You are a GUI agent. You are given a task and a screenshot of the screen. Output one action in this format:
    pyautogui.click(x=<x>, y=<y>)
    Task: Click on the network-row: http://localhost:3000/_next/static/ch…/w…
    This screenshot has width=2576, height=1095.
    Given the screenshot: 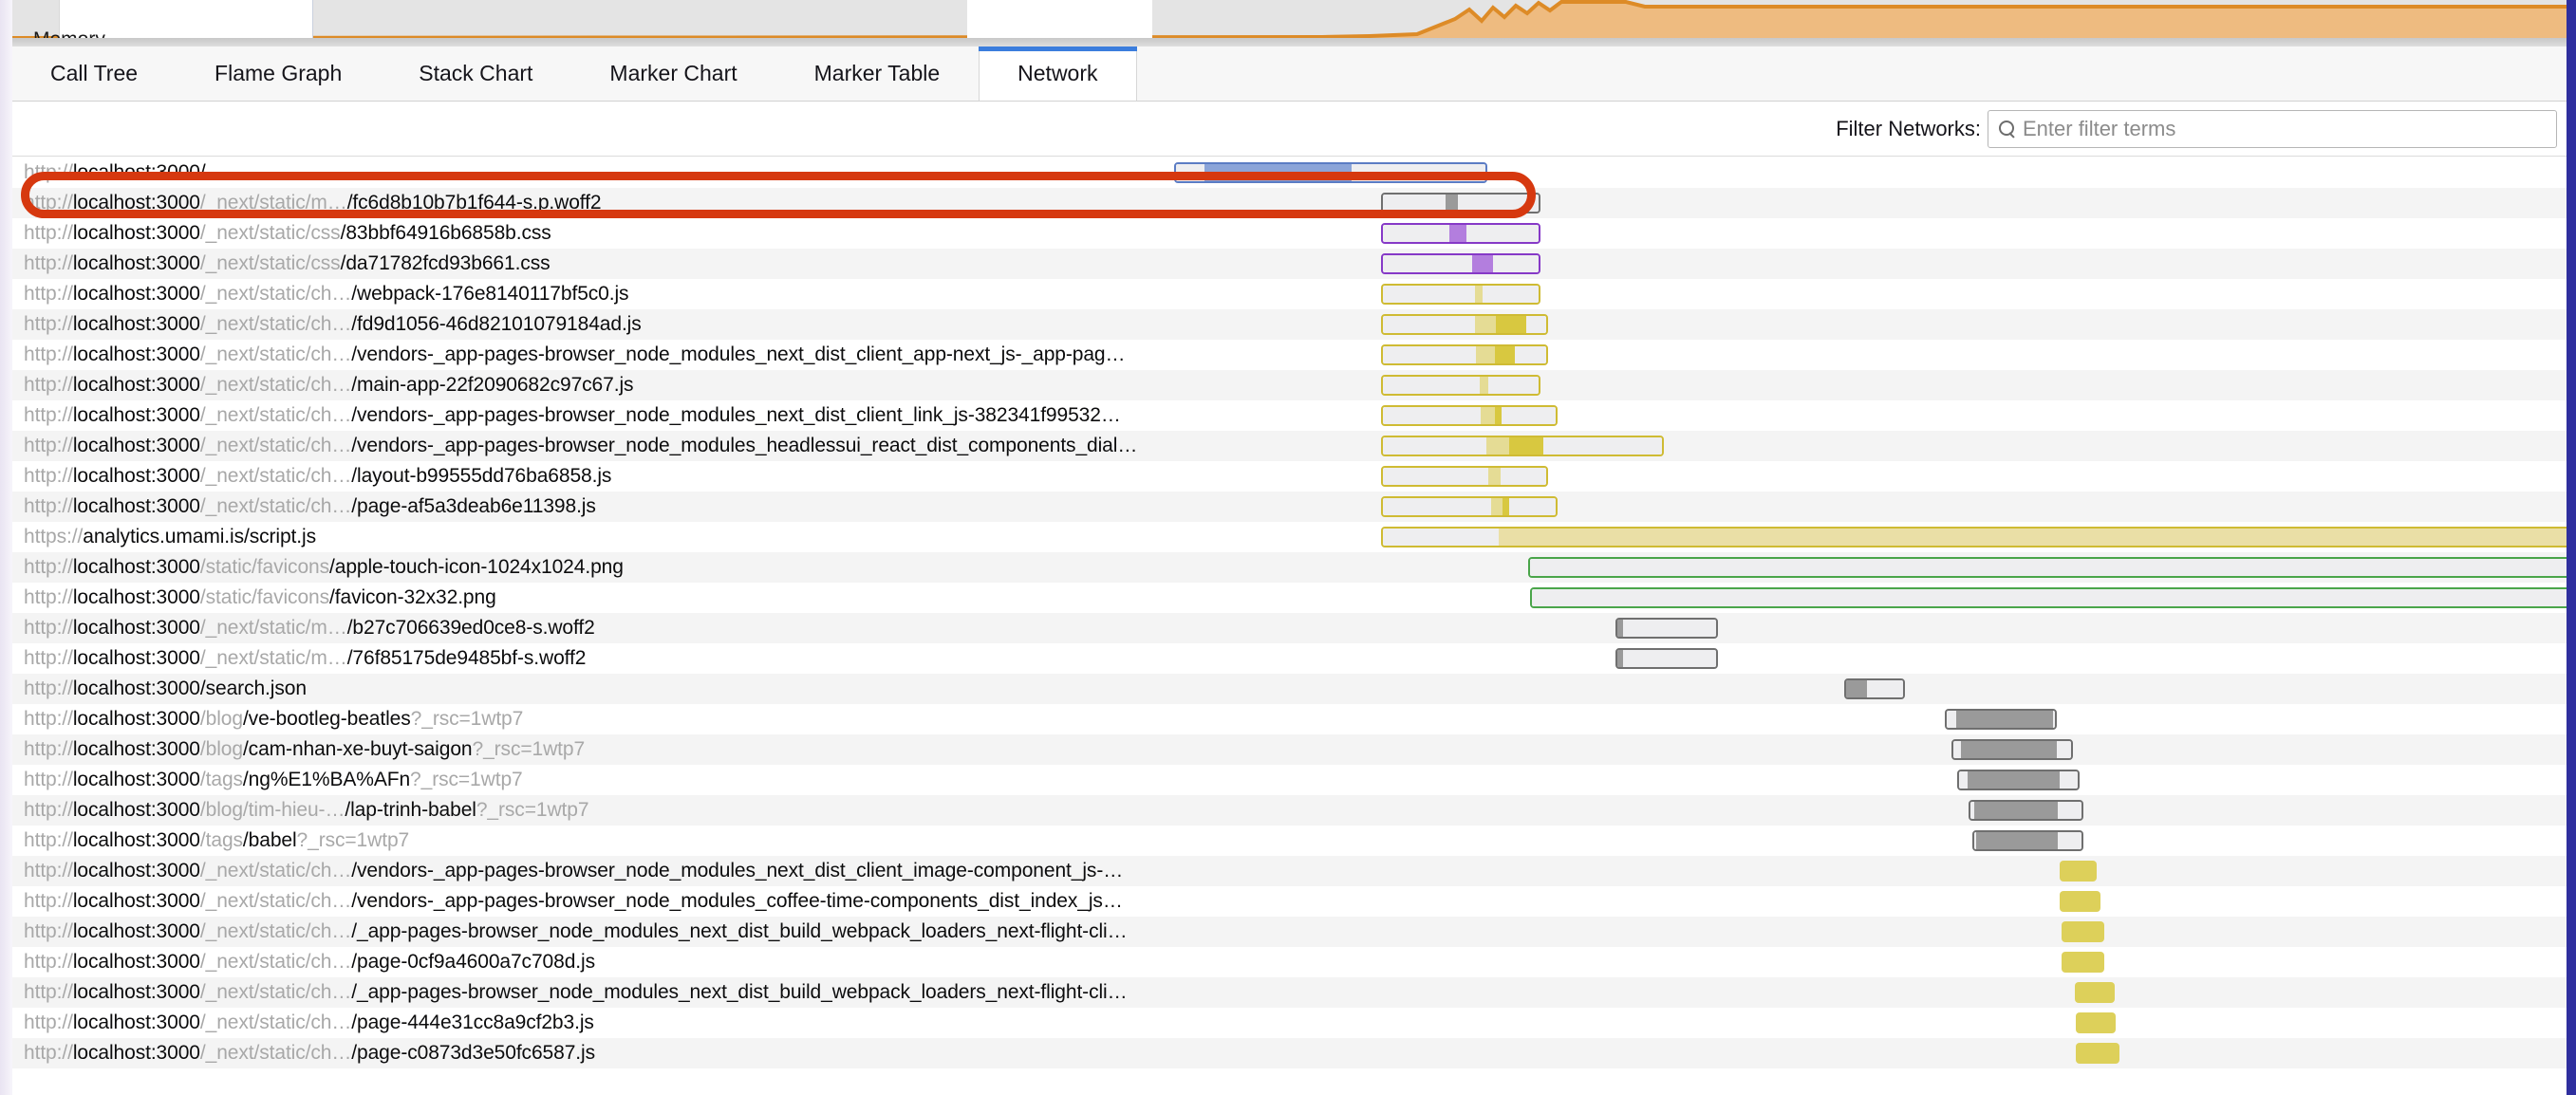 What is the action you would take?
    pyautogui.click(x=1289, y=294)
    